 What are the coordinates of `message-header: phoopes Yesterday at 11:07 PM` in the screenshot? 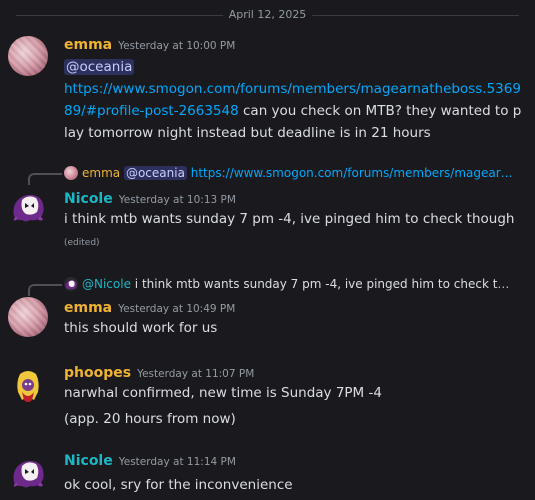 It's located at (159, 373).